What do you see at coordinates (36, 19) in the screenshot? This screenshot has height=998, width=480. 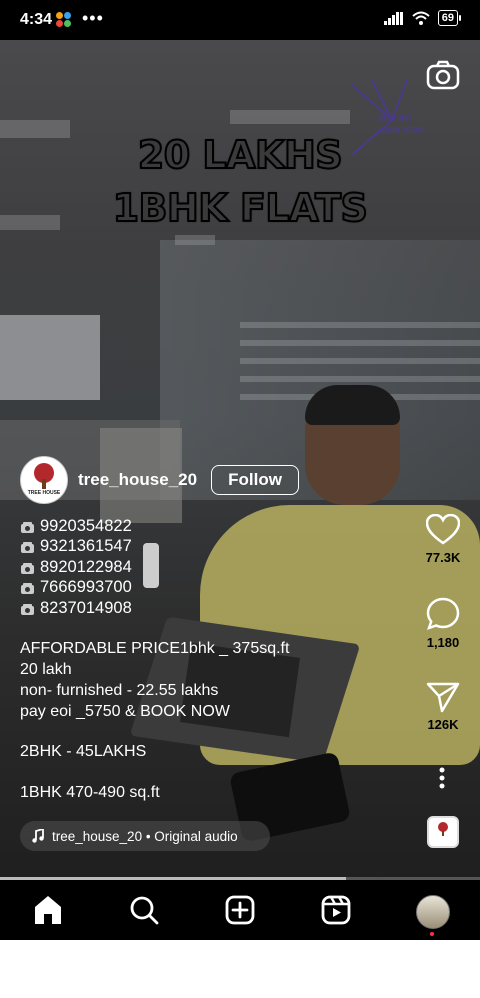 I see `status-time: 4:34` at bounding box center [36, 19].